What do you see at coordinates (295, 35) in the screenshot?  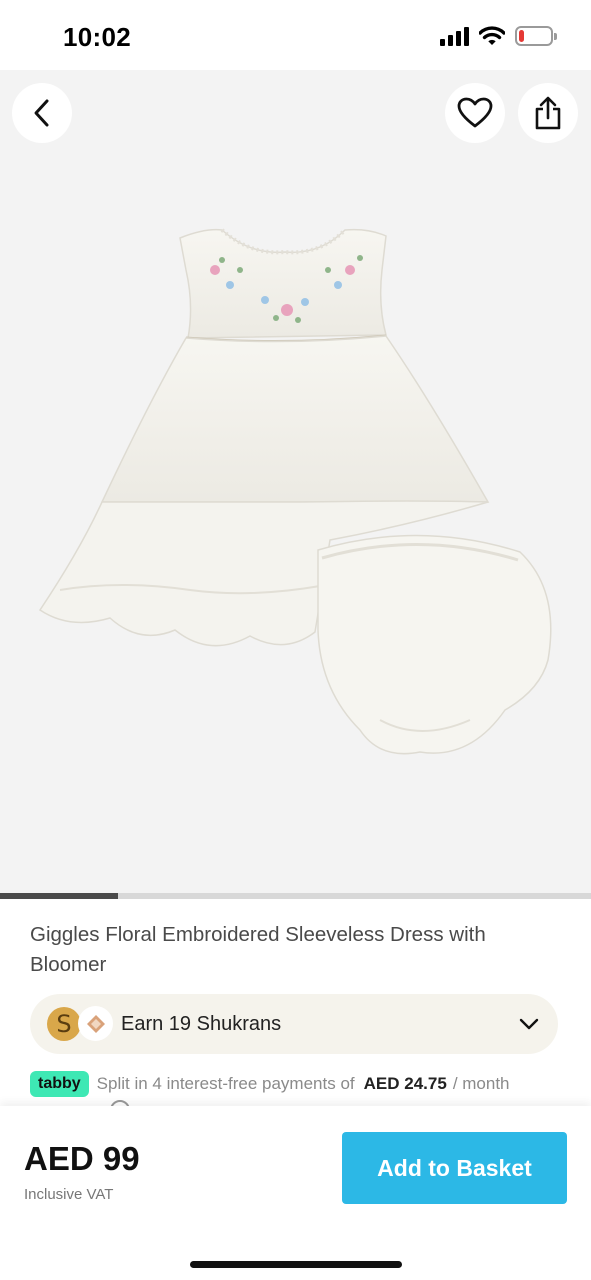 I see `status-bar: 10:02` at bounding box center [295, 35].